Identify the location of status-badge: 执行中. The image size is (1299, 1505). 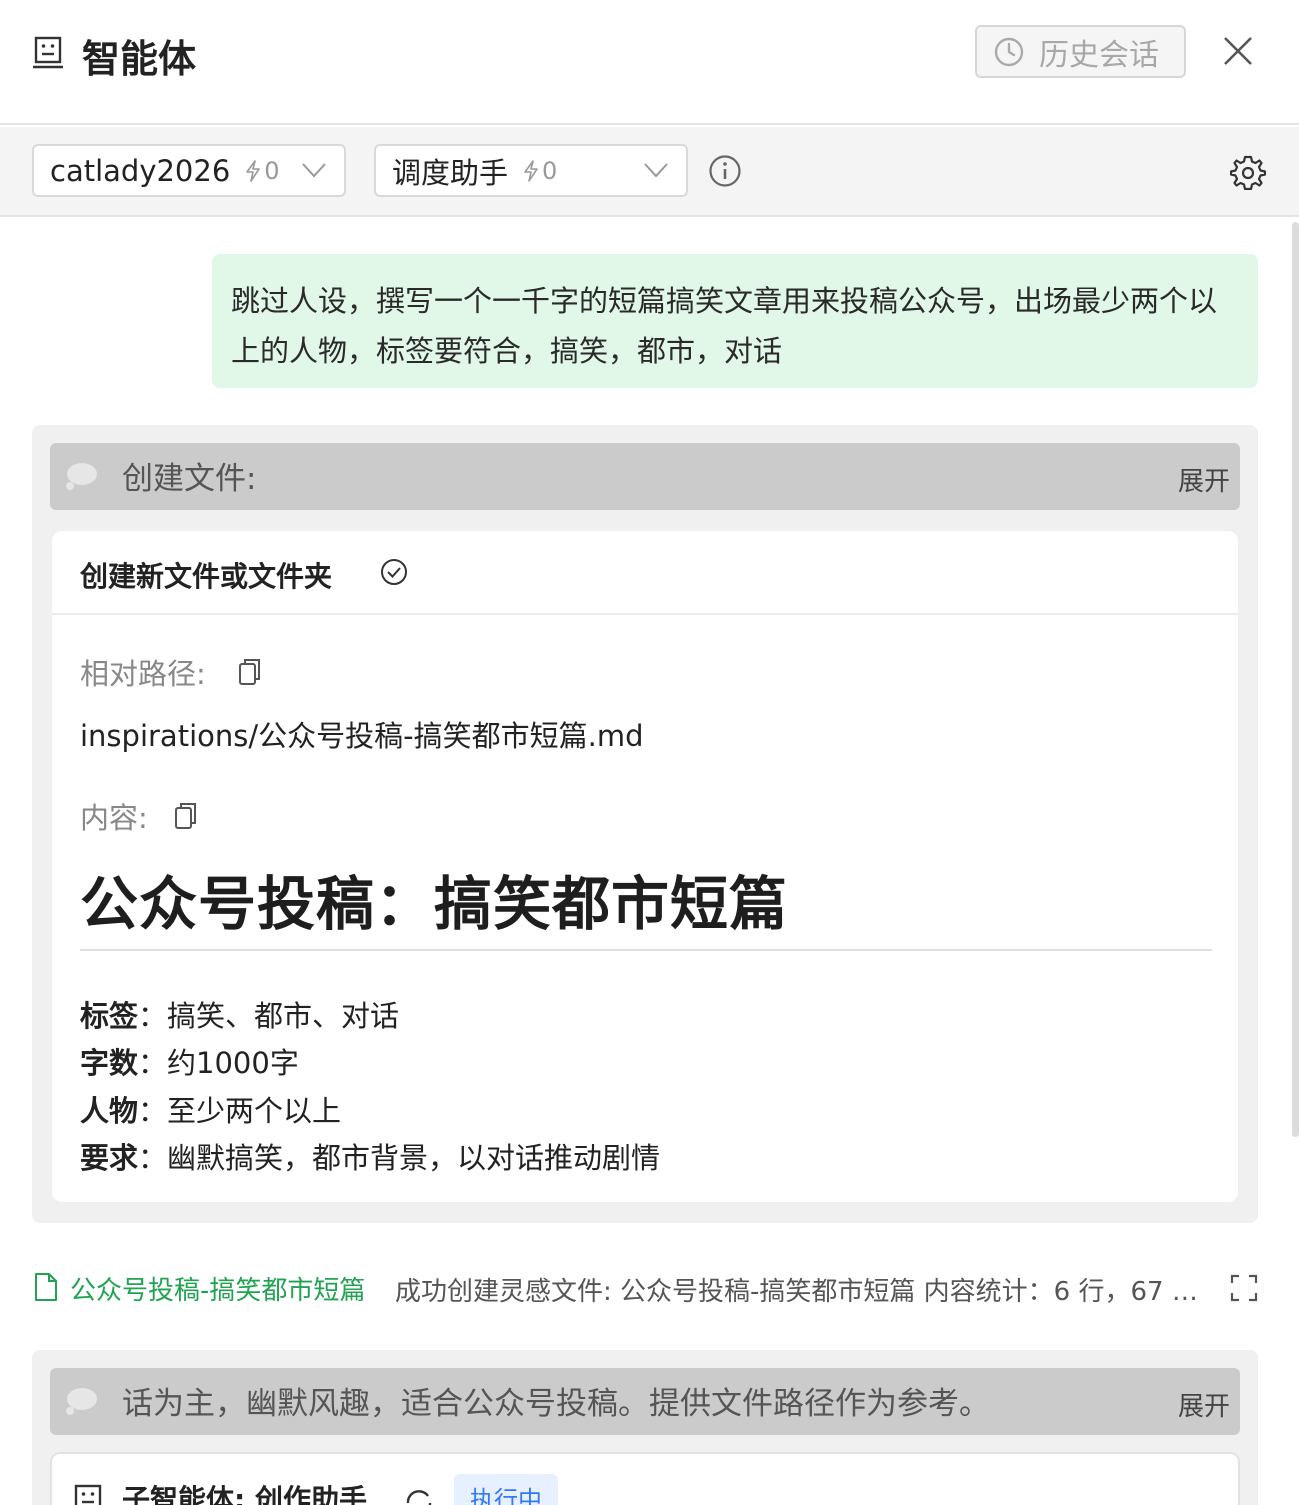
(506, 1489).